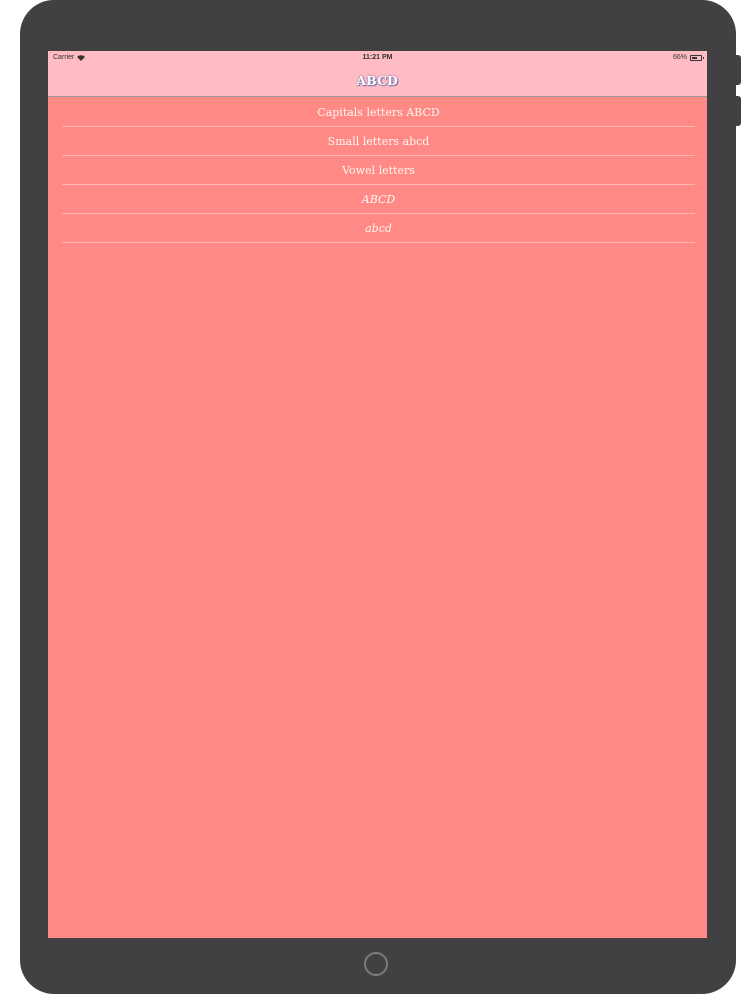  Describe the element at coordinates (738, 111) in the screenshot. I see `volume-down-button` at that location.